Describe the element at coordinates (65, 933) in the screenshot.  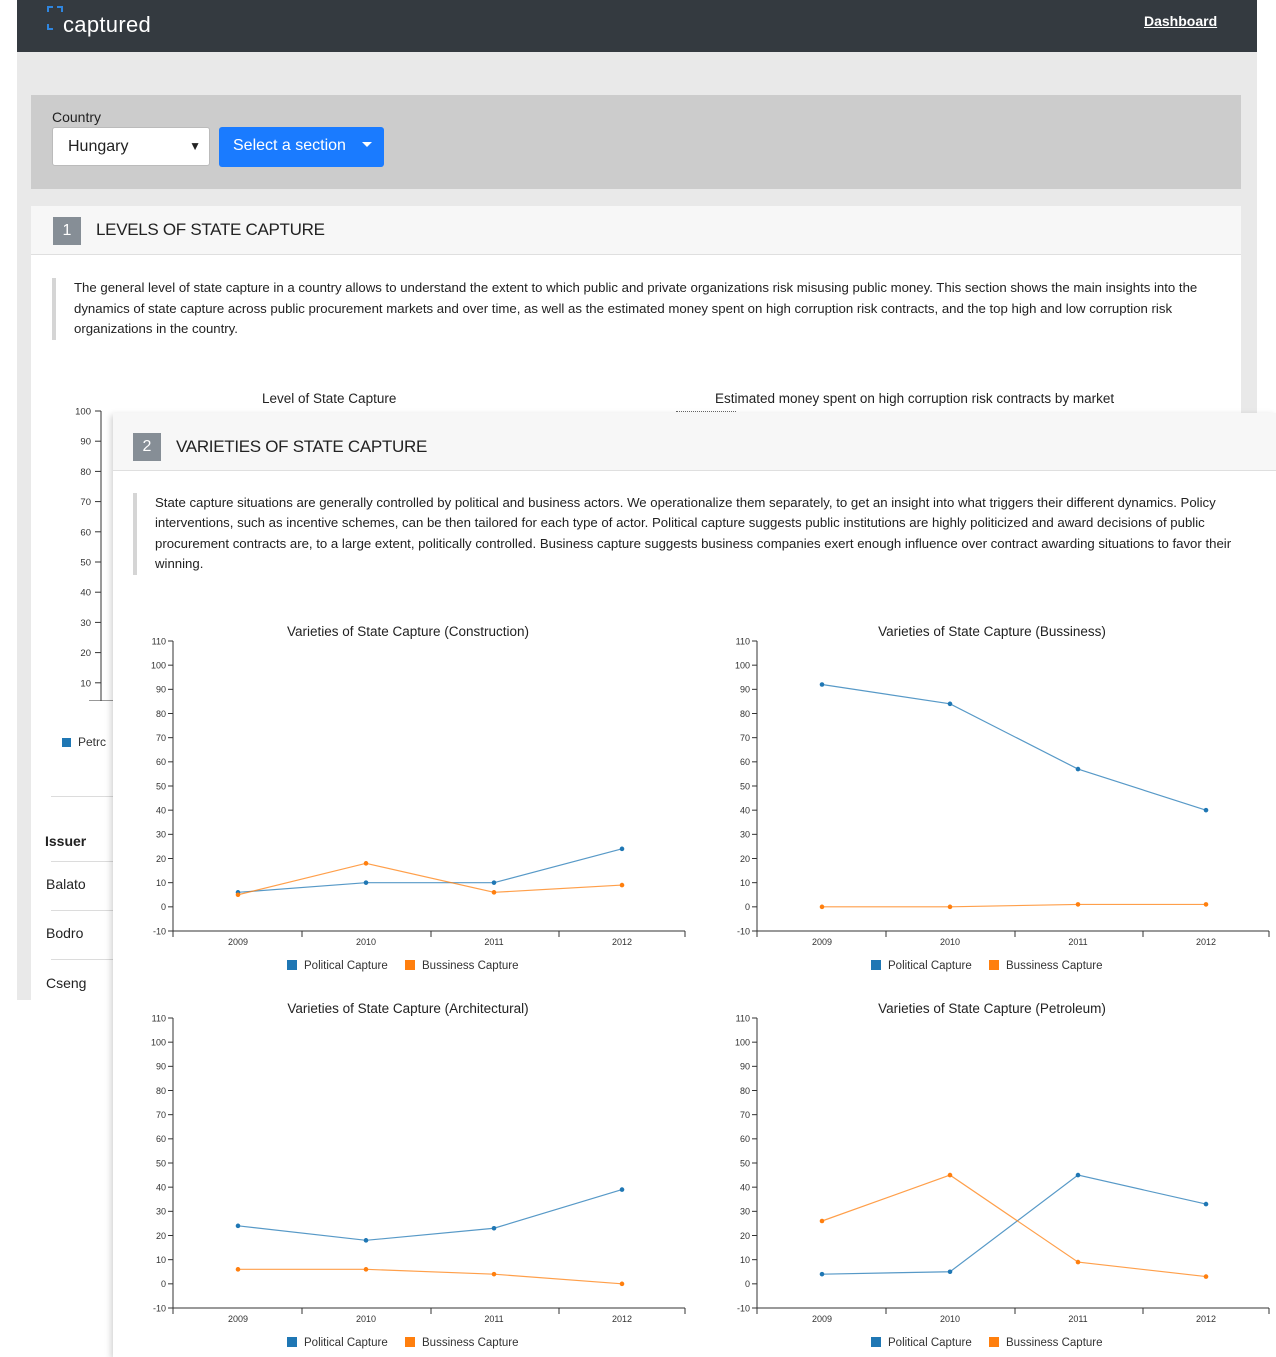
I see `table-row: Bodro` at that location.